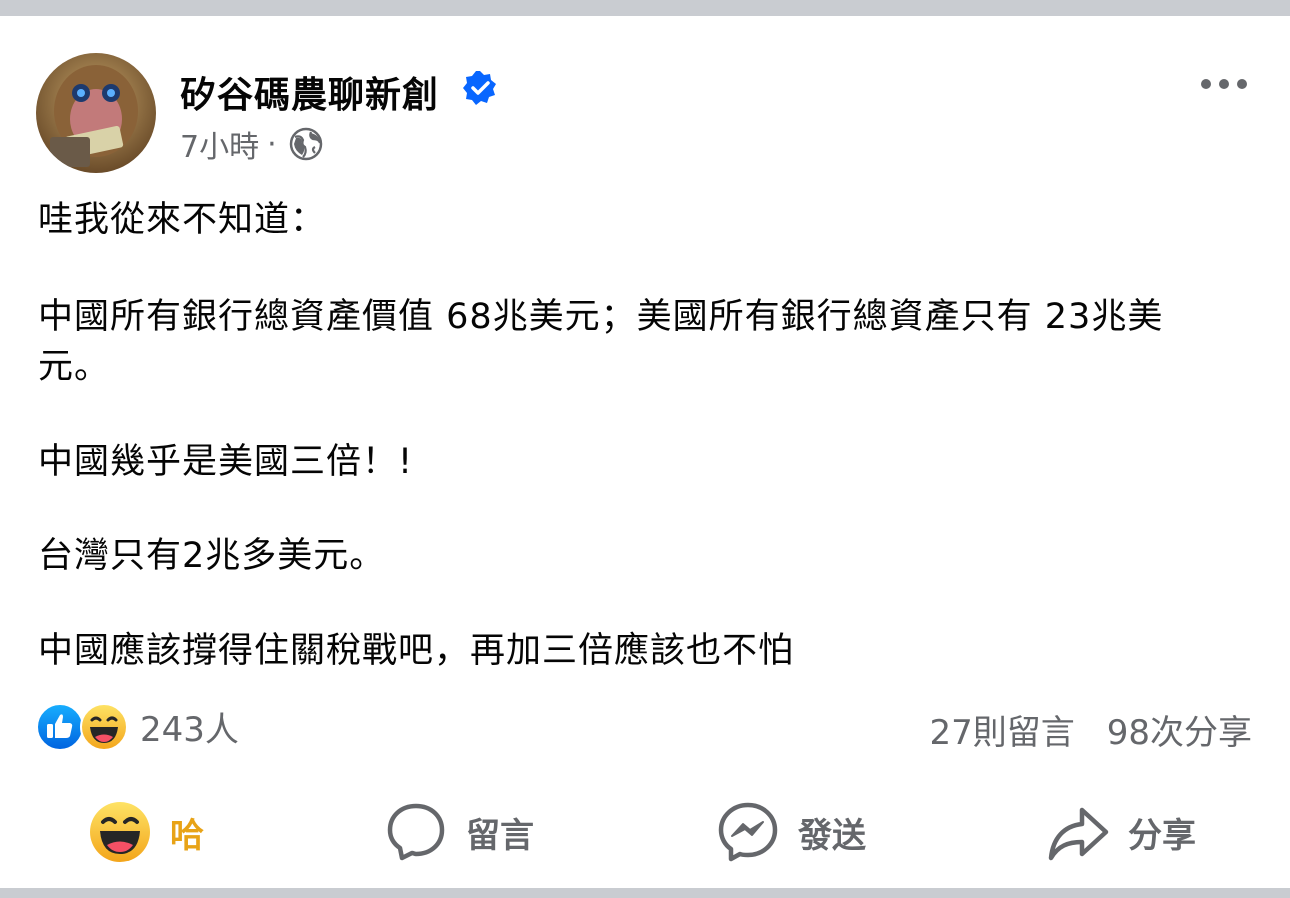 Image resolution: width=1290 pixels, height=898 pixels. What do you see at coordinates (1121, 832) in the screenshot?
I see `share-button: 分享` at bounding box center [1121, 832].